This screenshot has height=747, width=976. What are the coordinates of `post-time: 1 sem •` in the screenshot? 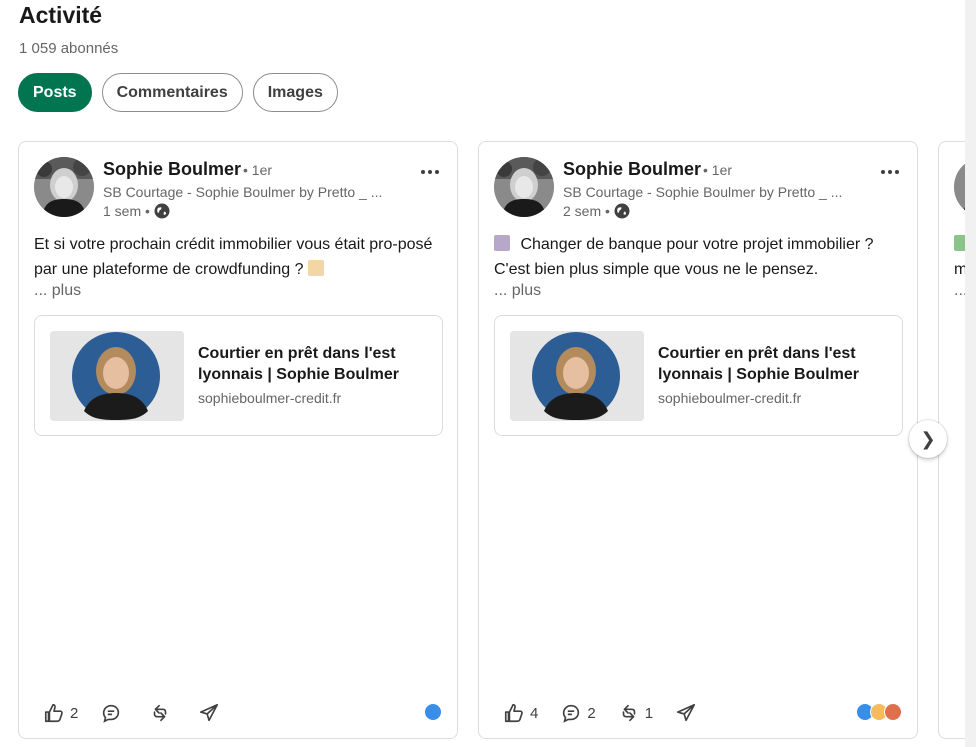 It's located at (126, 211).